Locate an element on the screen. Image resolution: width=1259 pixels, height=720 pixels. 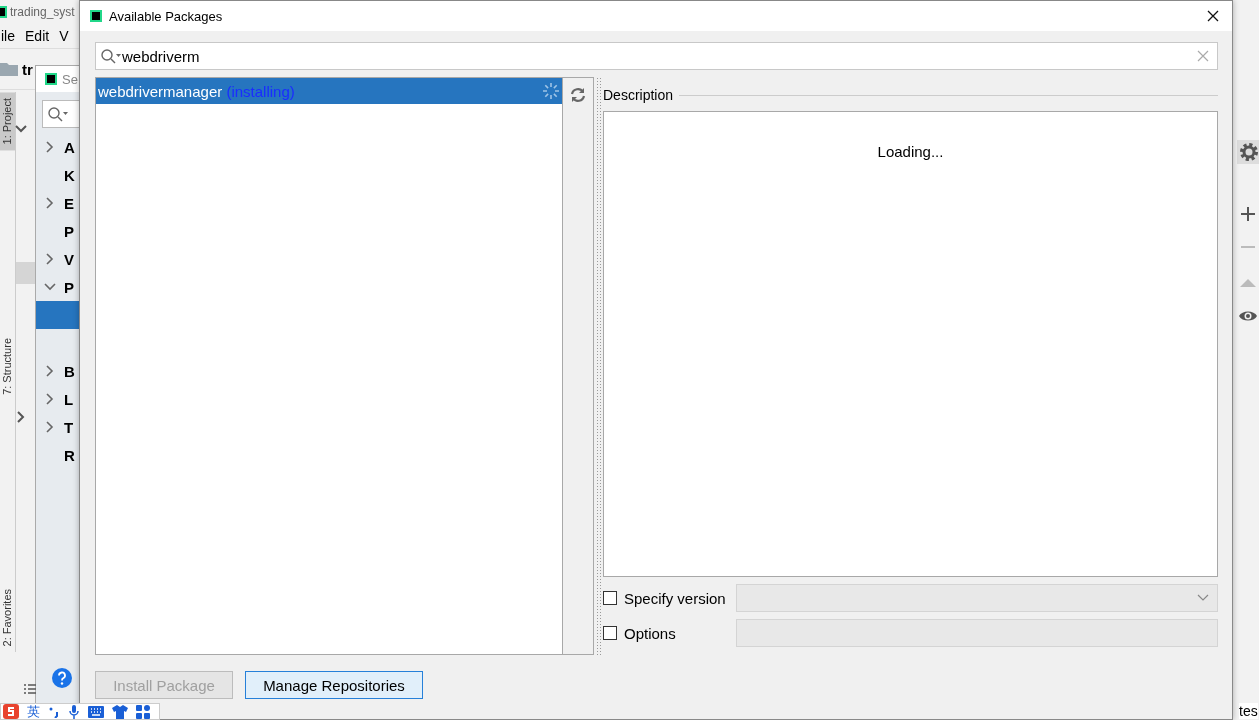
tree-item: K is located at coordinates (69, 175).